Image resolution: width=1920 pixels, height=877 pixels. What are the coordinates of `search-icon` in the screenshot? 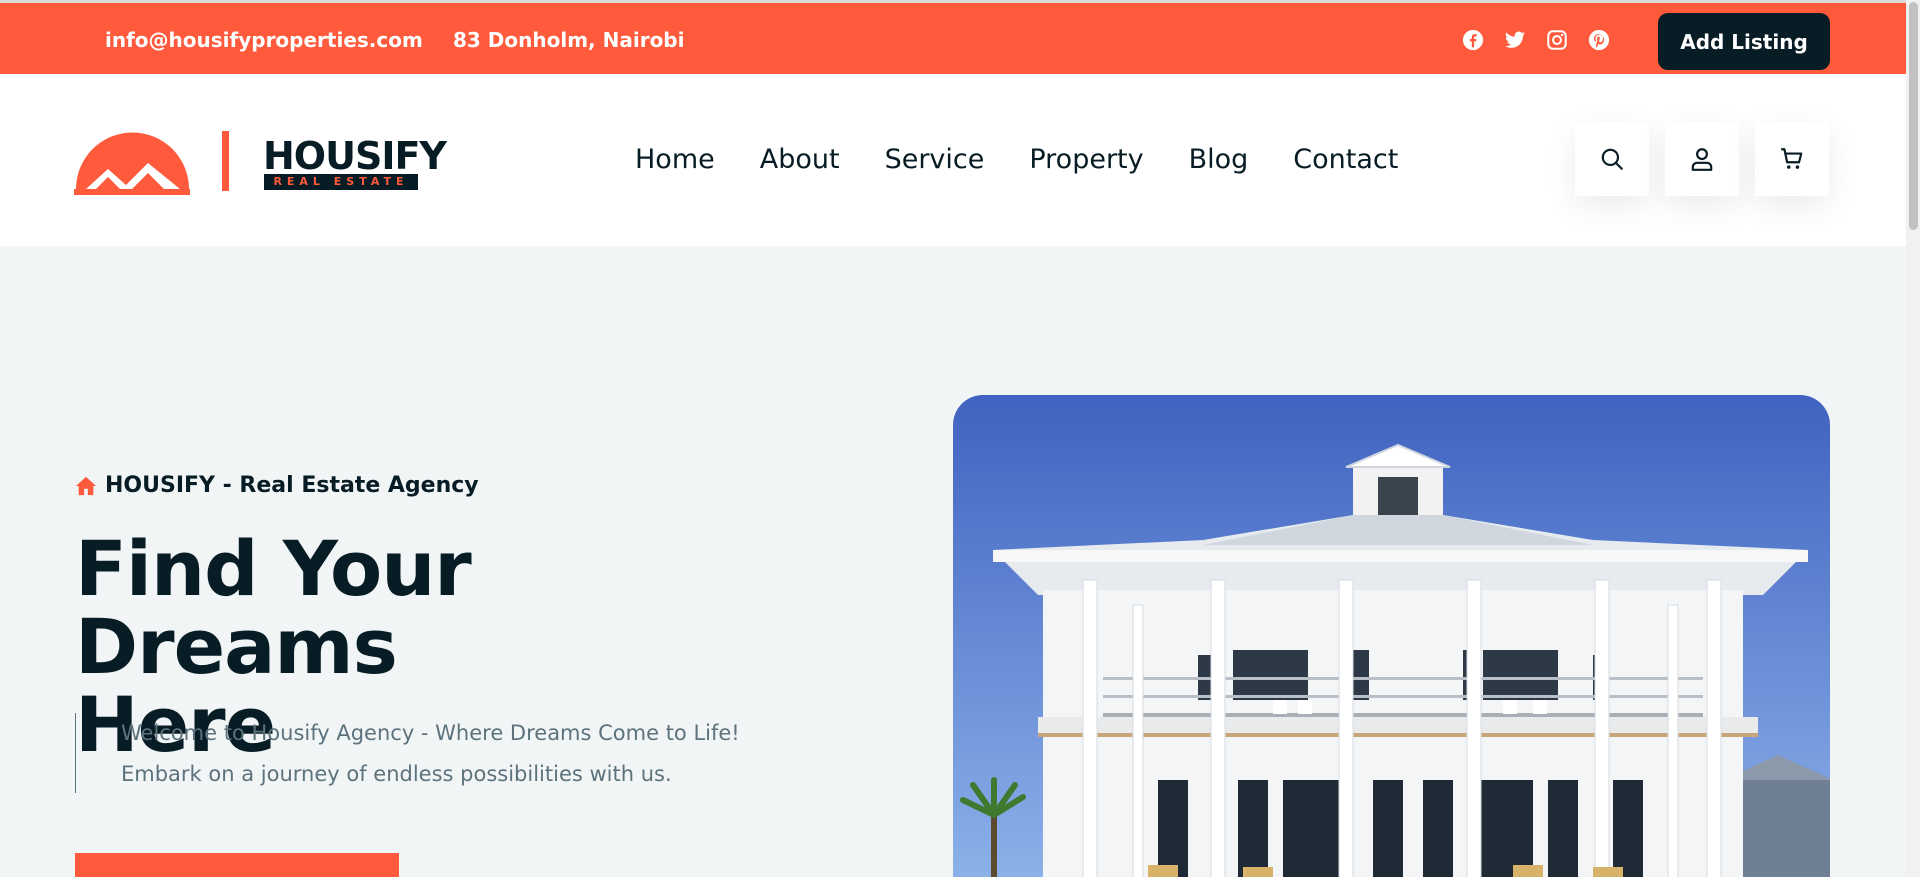 It's located at (1612, 159).